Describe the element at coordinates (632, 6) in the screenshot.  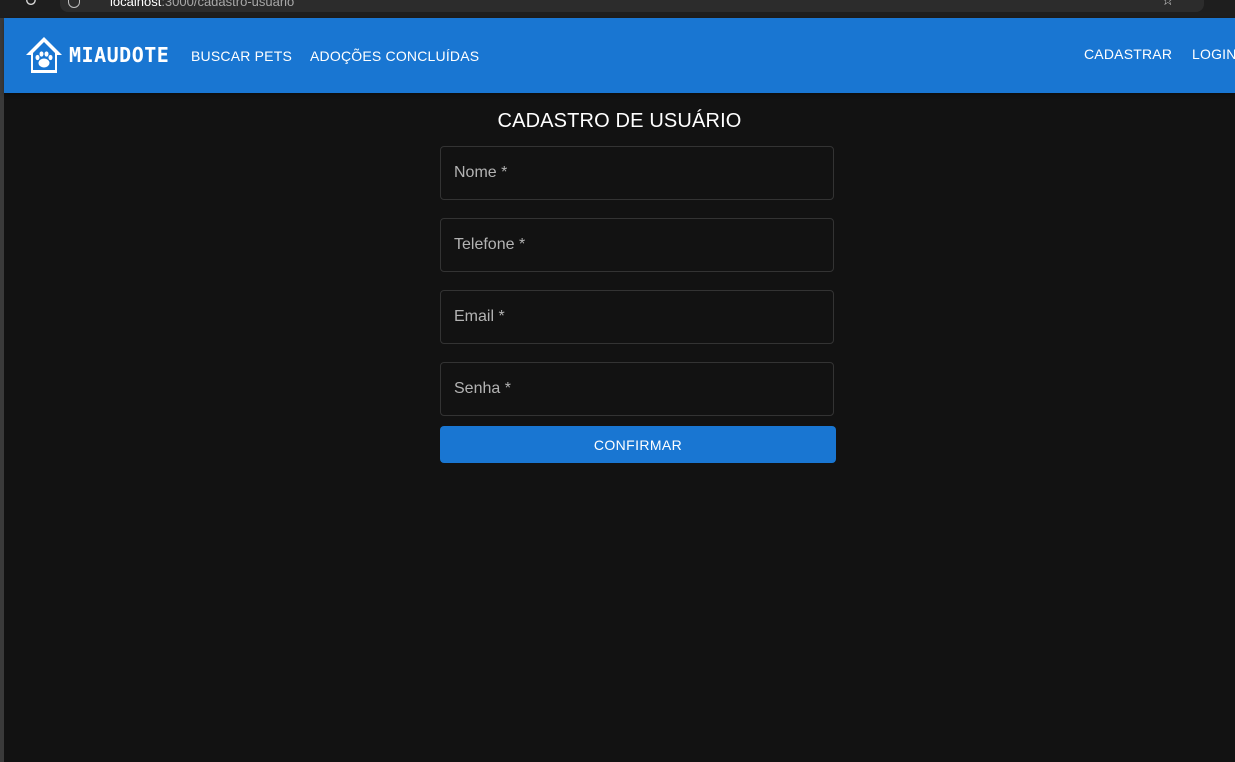
I see `address-bar: localhost:3000/cadastro-usuario ☆` at that location.